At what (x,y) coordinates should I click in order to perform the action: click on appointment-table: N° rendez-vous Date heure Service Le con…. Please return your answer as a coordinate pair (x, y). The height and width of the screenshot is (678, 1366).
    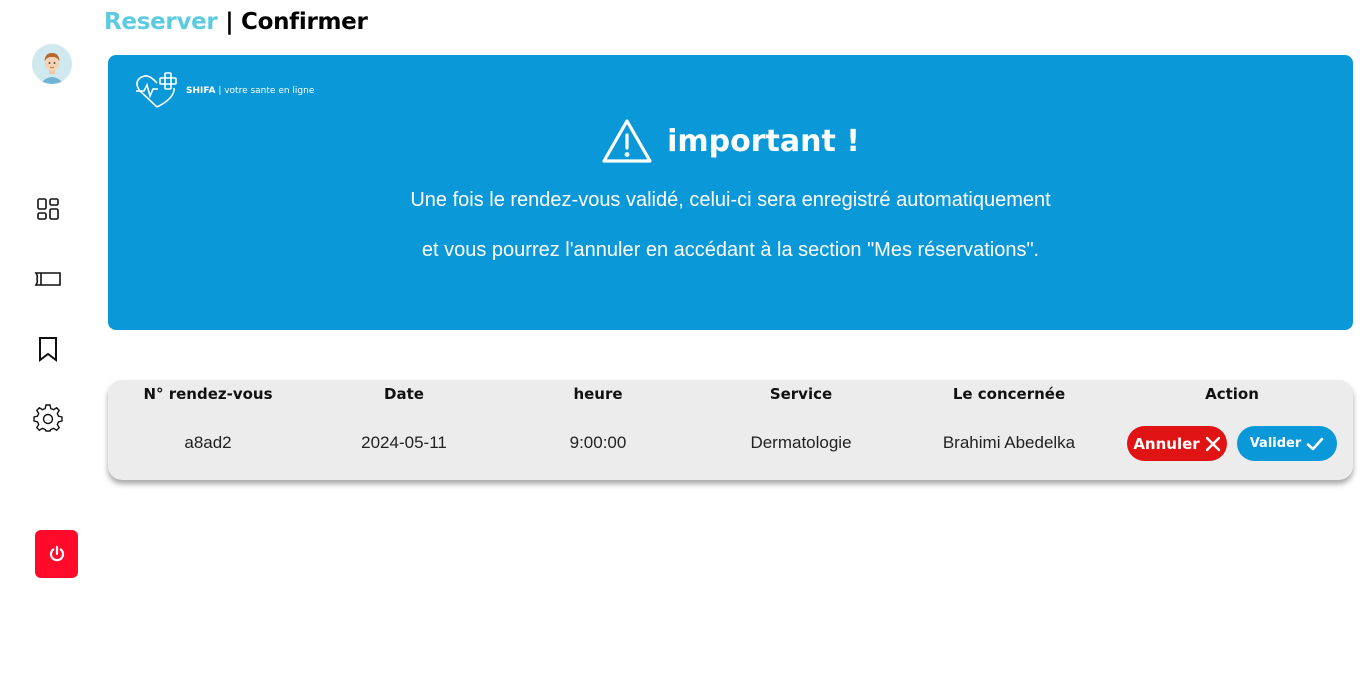
    Looking at the image, I should click on (730, 430).